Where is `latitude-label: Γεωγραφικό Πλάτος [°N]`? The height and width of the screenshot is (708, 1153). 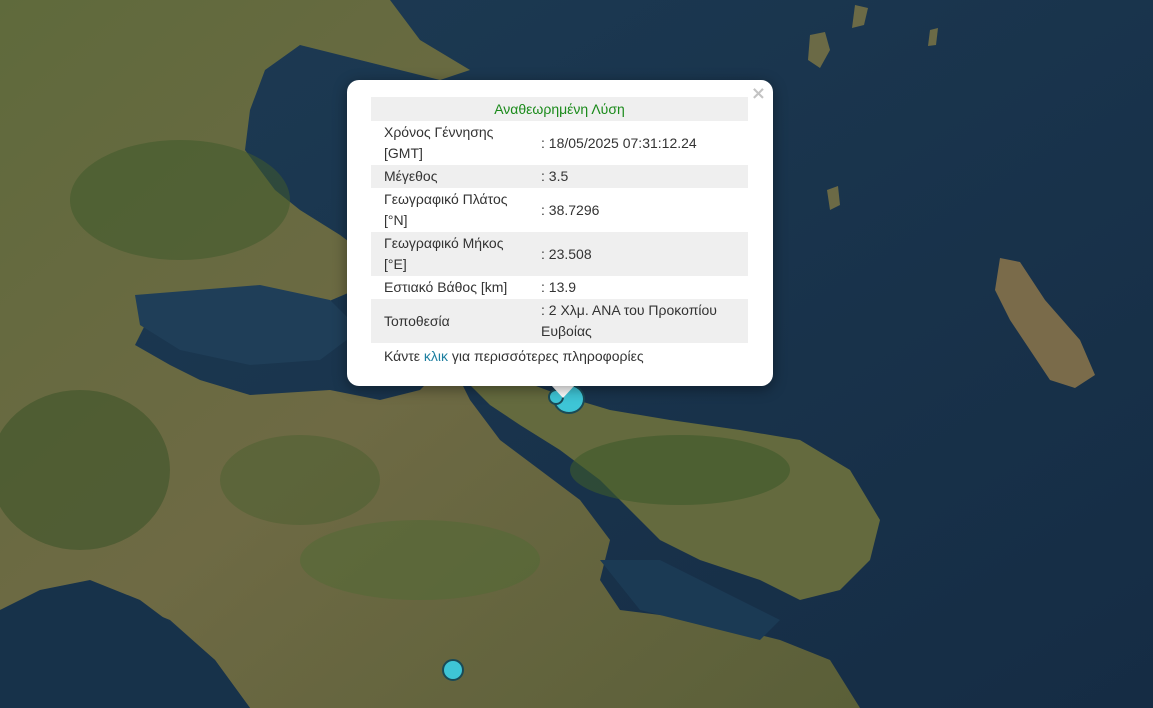
latitude-label: Γεωγραφικό Πλάτος [°N] is located at coordinates (446, 209).